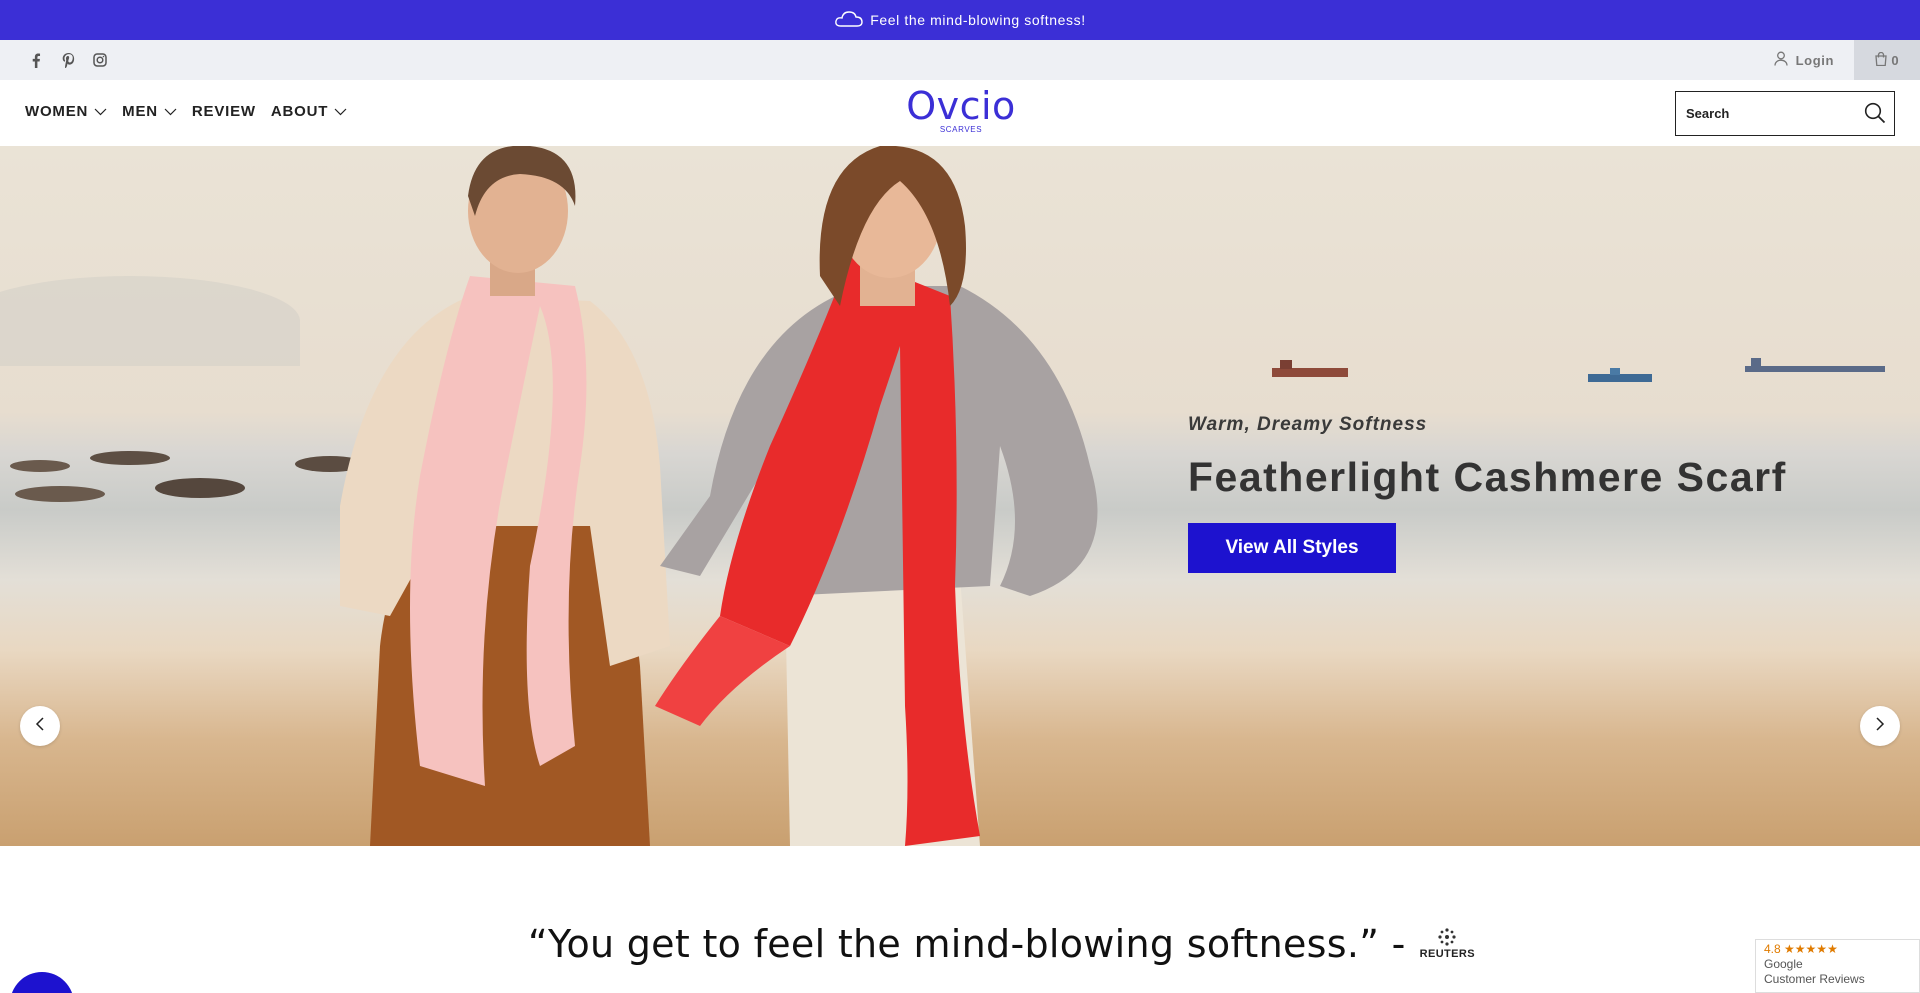 Image resolution: width=1920 pixels, height=993 pixels. What do you see at coordinates (1447, 954) in the screenshot?
I see `reuters-wordmark: REUTERS` at bounding box center [1447, 954].